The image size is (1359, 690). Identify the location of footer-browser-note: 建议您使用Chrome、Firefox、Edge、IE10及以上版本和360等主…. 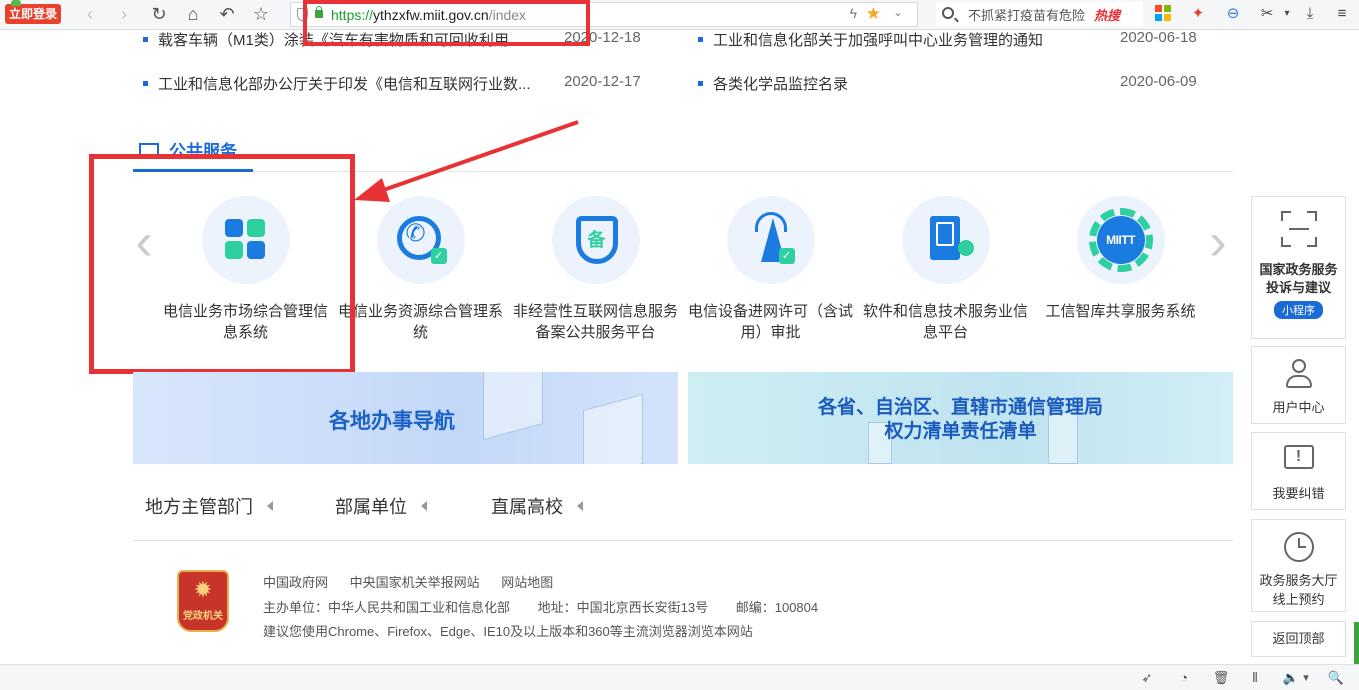
(508, 631).